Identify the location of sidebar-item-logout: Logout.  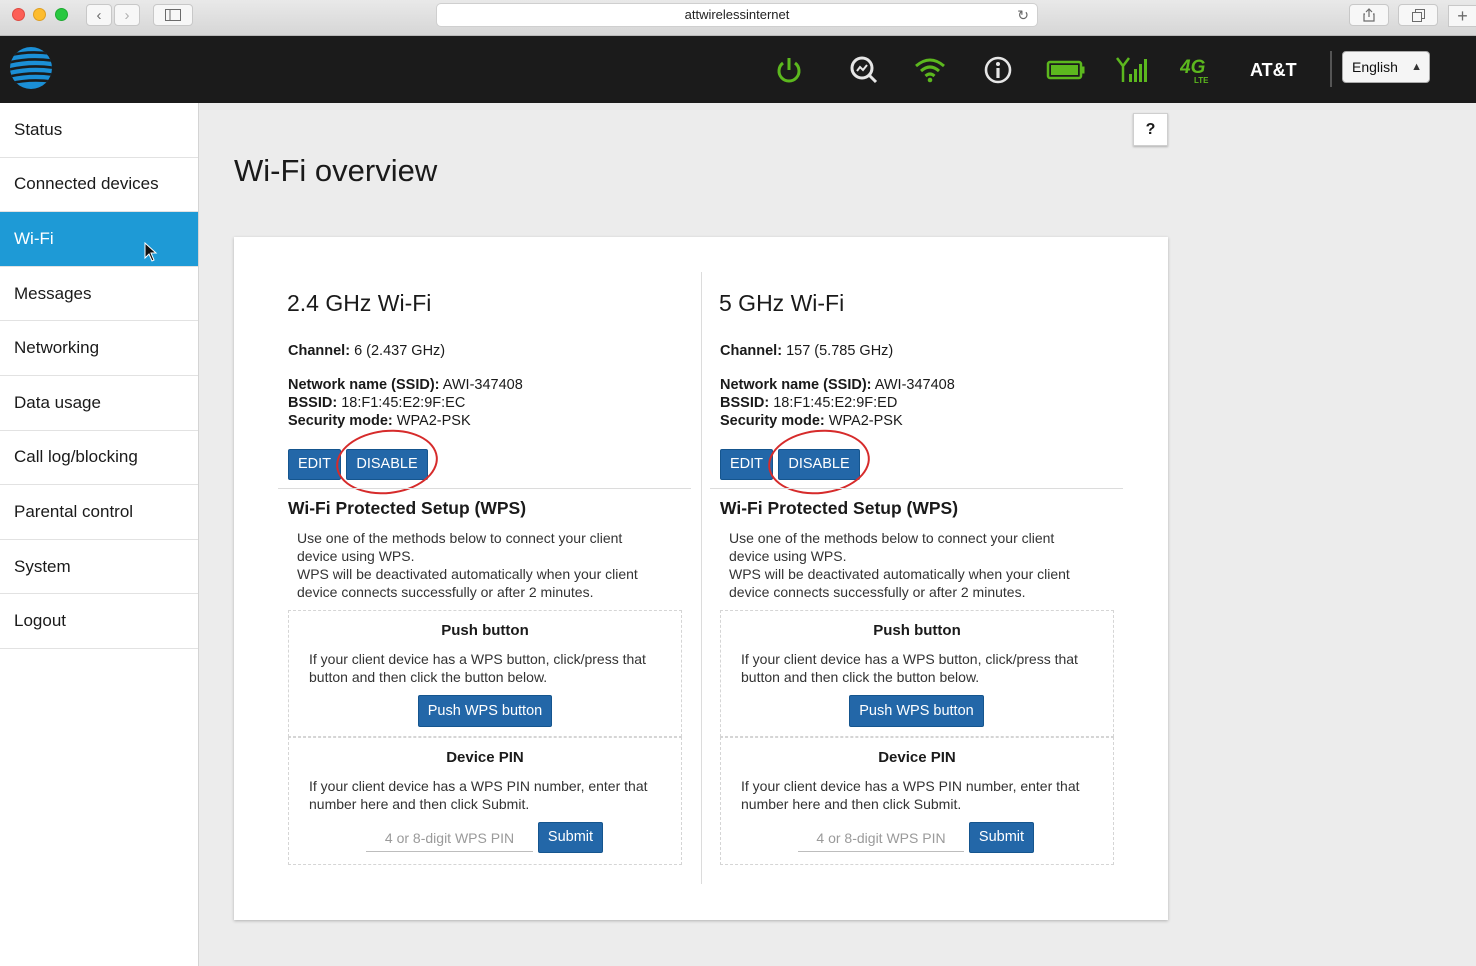
(99, 621).